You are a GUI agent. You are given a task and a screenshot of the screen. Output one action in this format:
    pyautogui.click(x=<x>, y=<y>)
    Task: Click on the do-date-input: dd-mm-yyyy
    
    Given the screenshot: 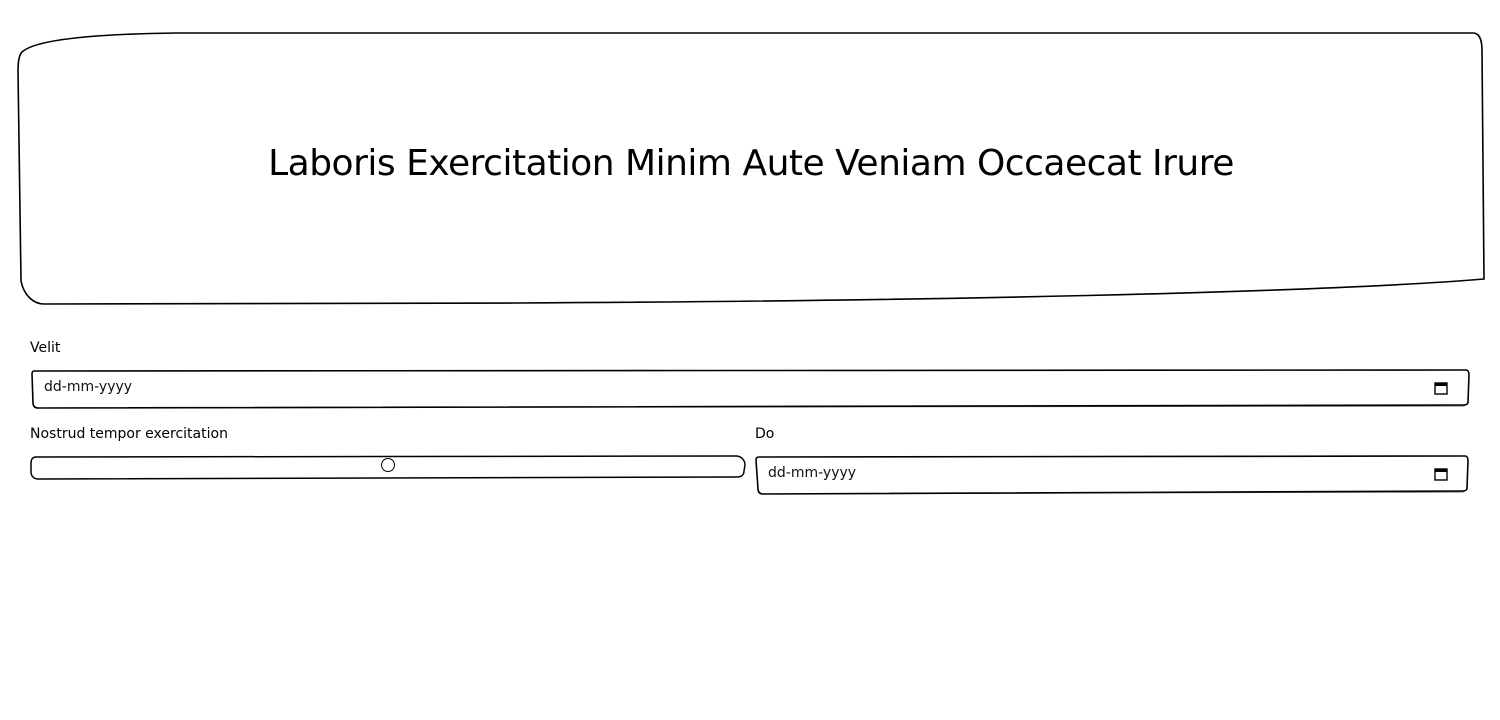 What is the action you would take?
    pyautogui.click(x=1112, y=475)
    